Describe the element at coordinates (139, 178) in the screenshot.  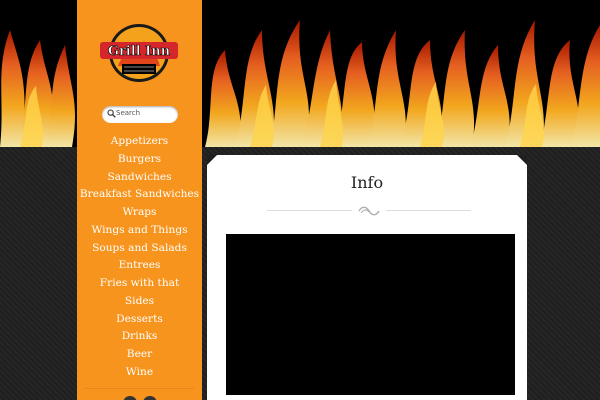
I see `menu-item-sandwiches: Sandwiches` at that location.